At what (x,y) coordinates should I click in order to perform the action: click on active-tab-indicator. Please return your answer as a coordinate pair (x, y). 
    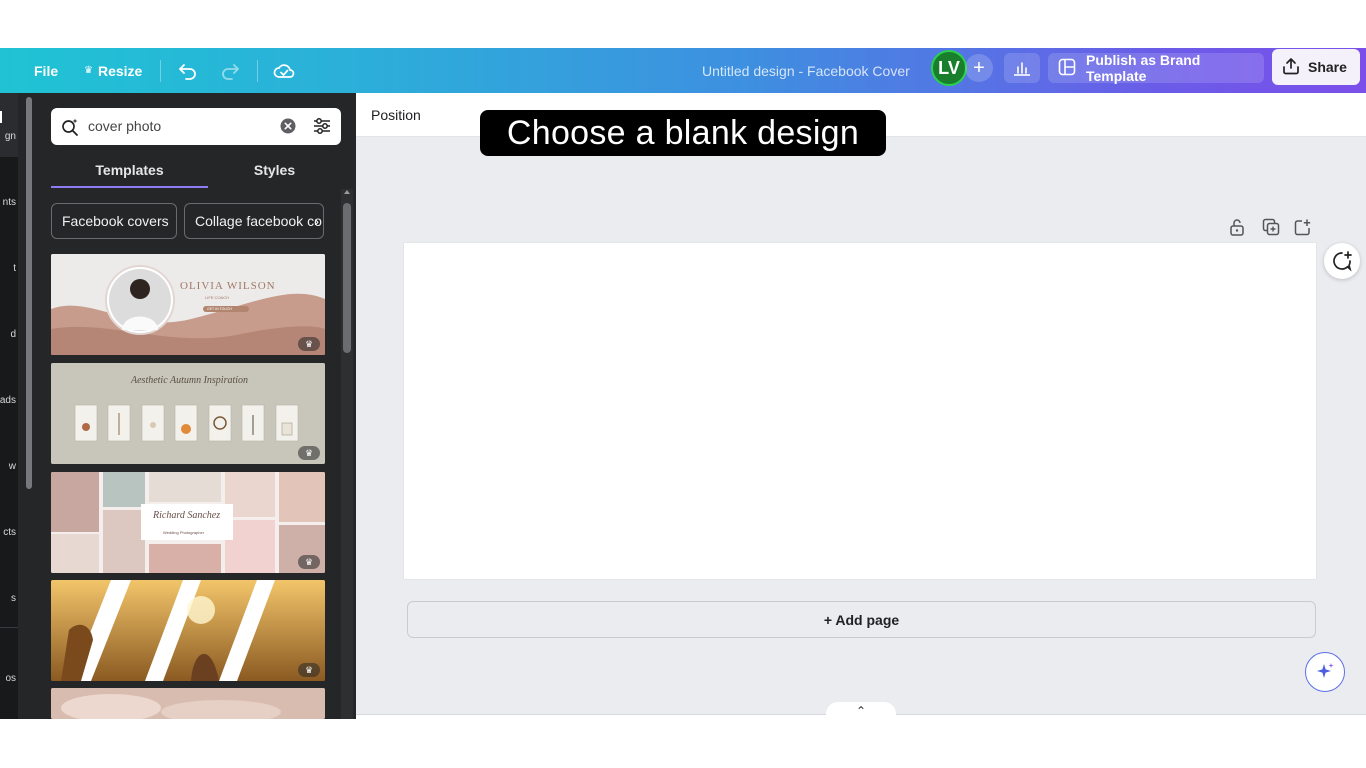
    Looking at the image, I should click on (129, 187).